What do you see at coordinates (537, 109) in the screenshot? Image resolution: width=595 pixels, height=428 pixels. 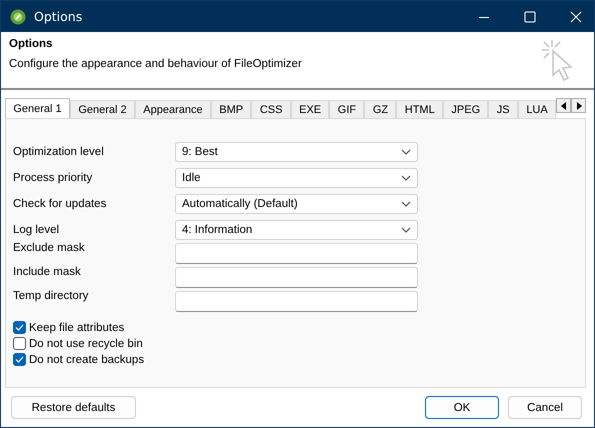 I see `tab: LUA` at bounding box center [537, 109].